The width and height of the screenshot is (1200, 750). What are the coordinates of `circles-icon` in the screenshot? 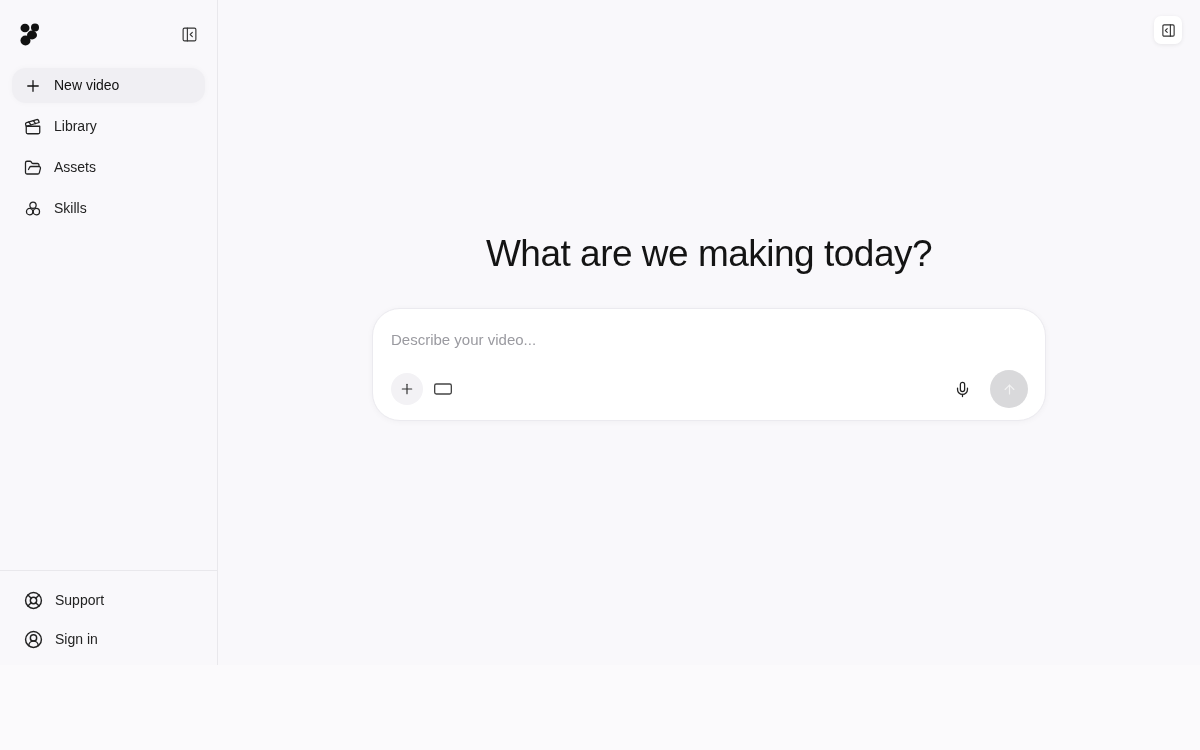 It's located at (33, 208).